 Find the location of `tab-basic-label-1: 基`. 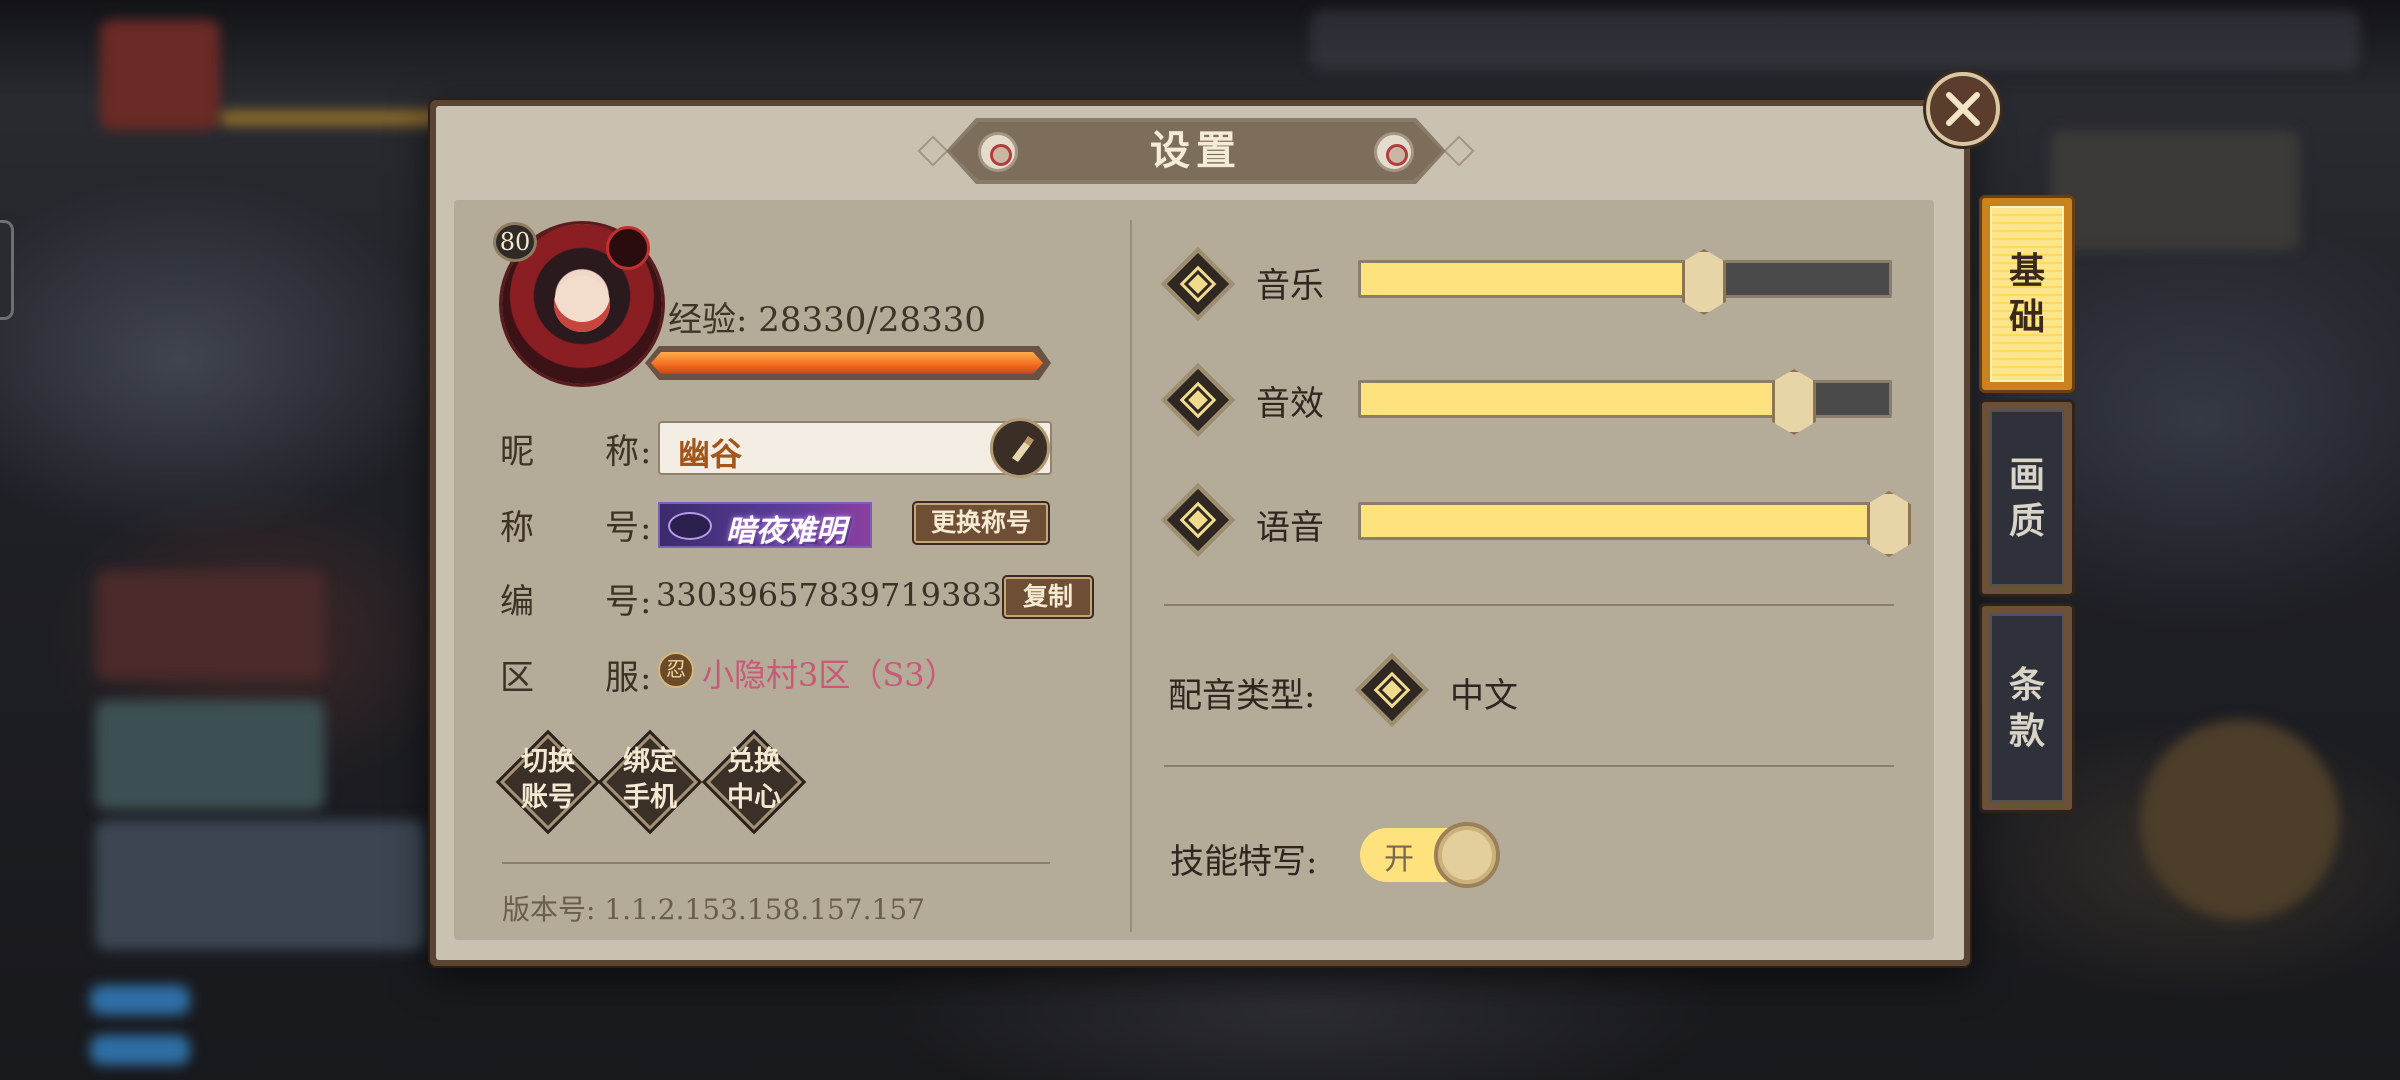

tab-basic-label-1: 基 is located at coordinates (2026, 271).